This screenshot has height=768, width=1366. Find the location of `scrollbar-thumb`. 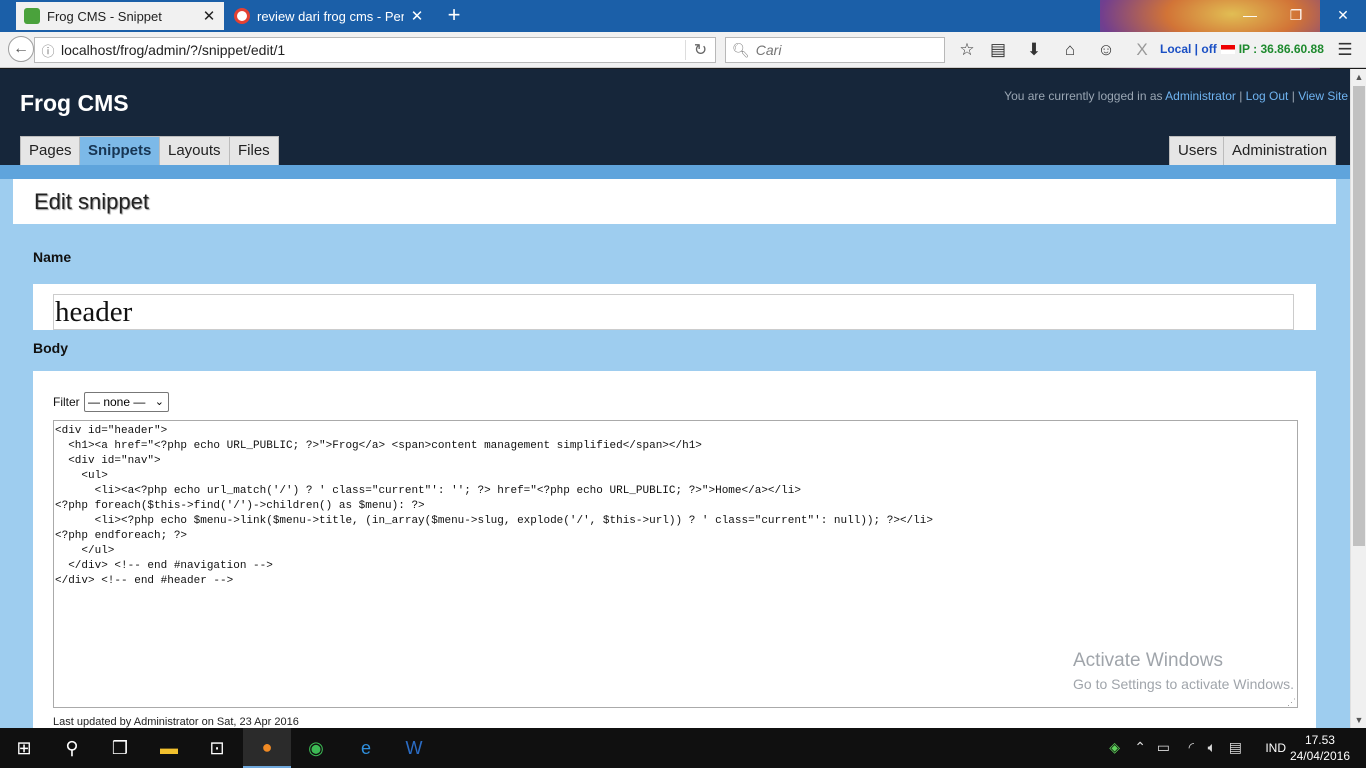

scrollbar-thumb is located at coordinates (1359, 316).